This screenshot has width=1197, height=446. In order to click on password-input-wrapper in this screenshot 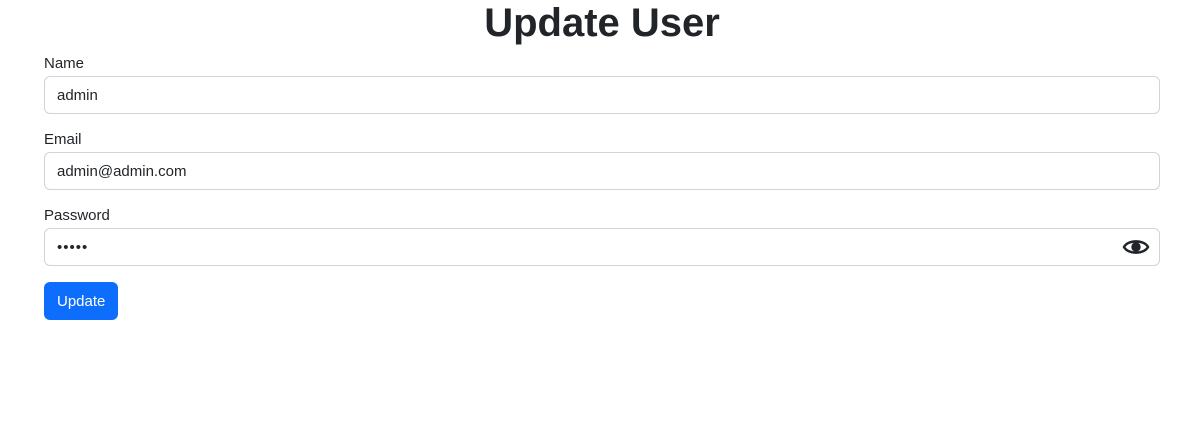, I will do `click(602, 247)`.